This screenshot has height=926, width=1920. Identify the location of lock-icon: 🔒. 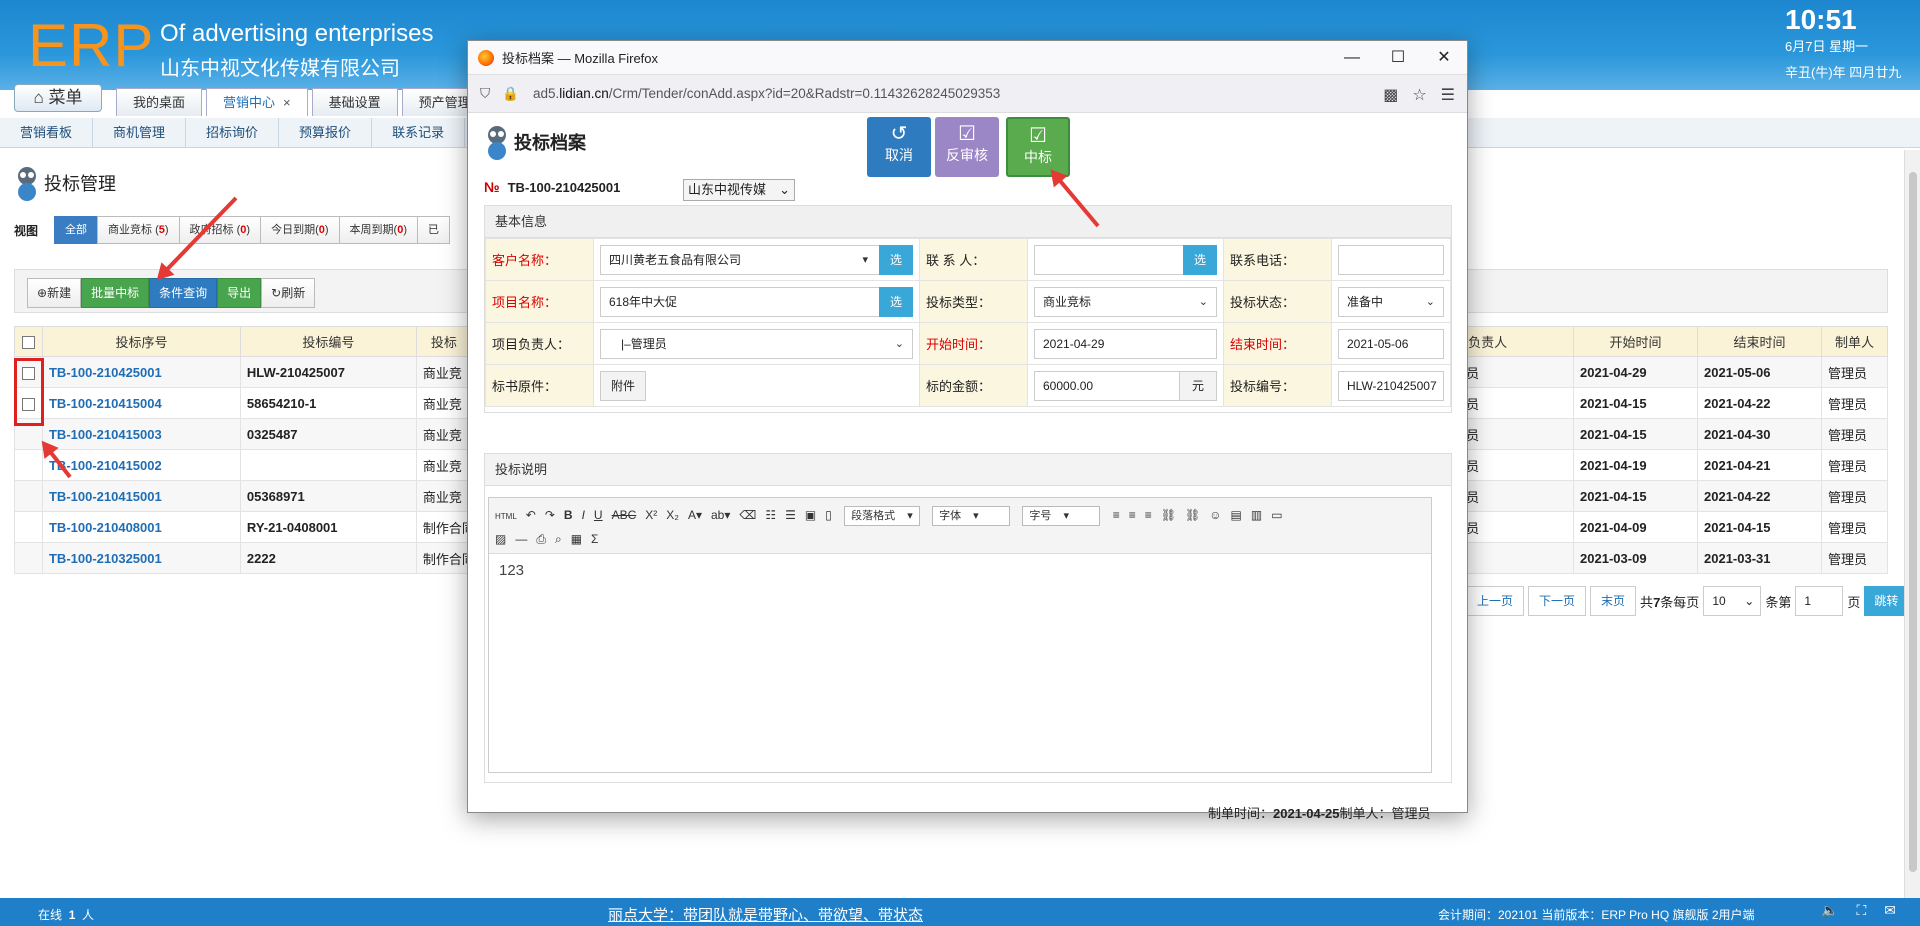
(510, 94).